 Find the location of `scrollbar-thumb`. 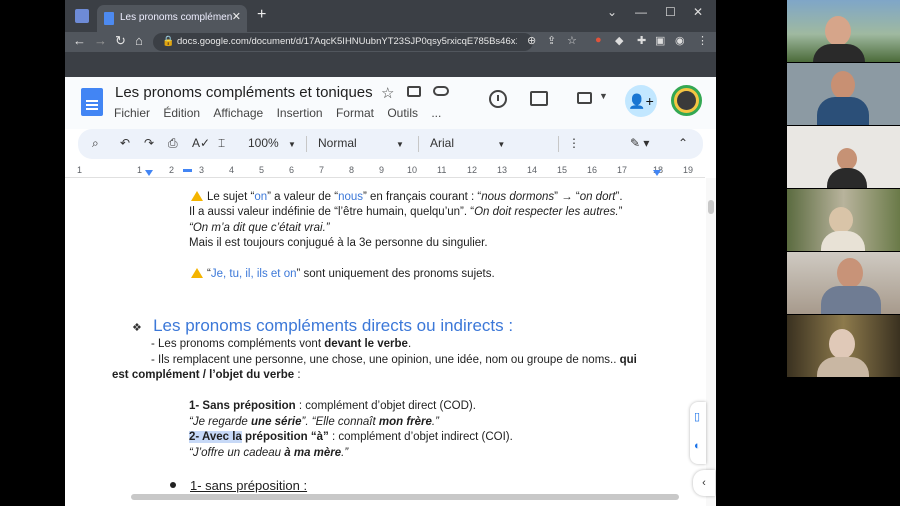

scrollbar-thumb is located at coordinates (711, 207).